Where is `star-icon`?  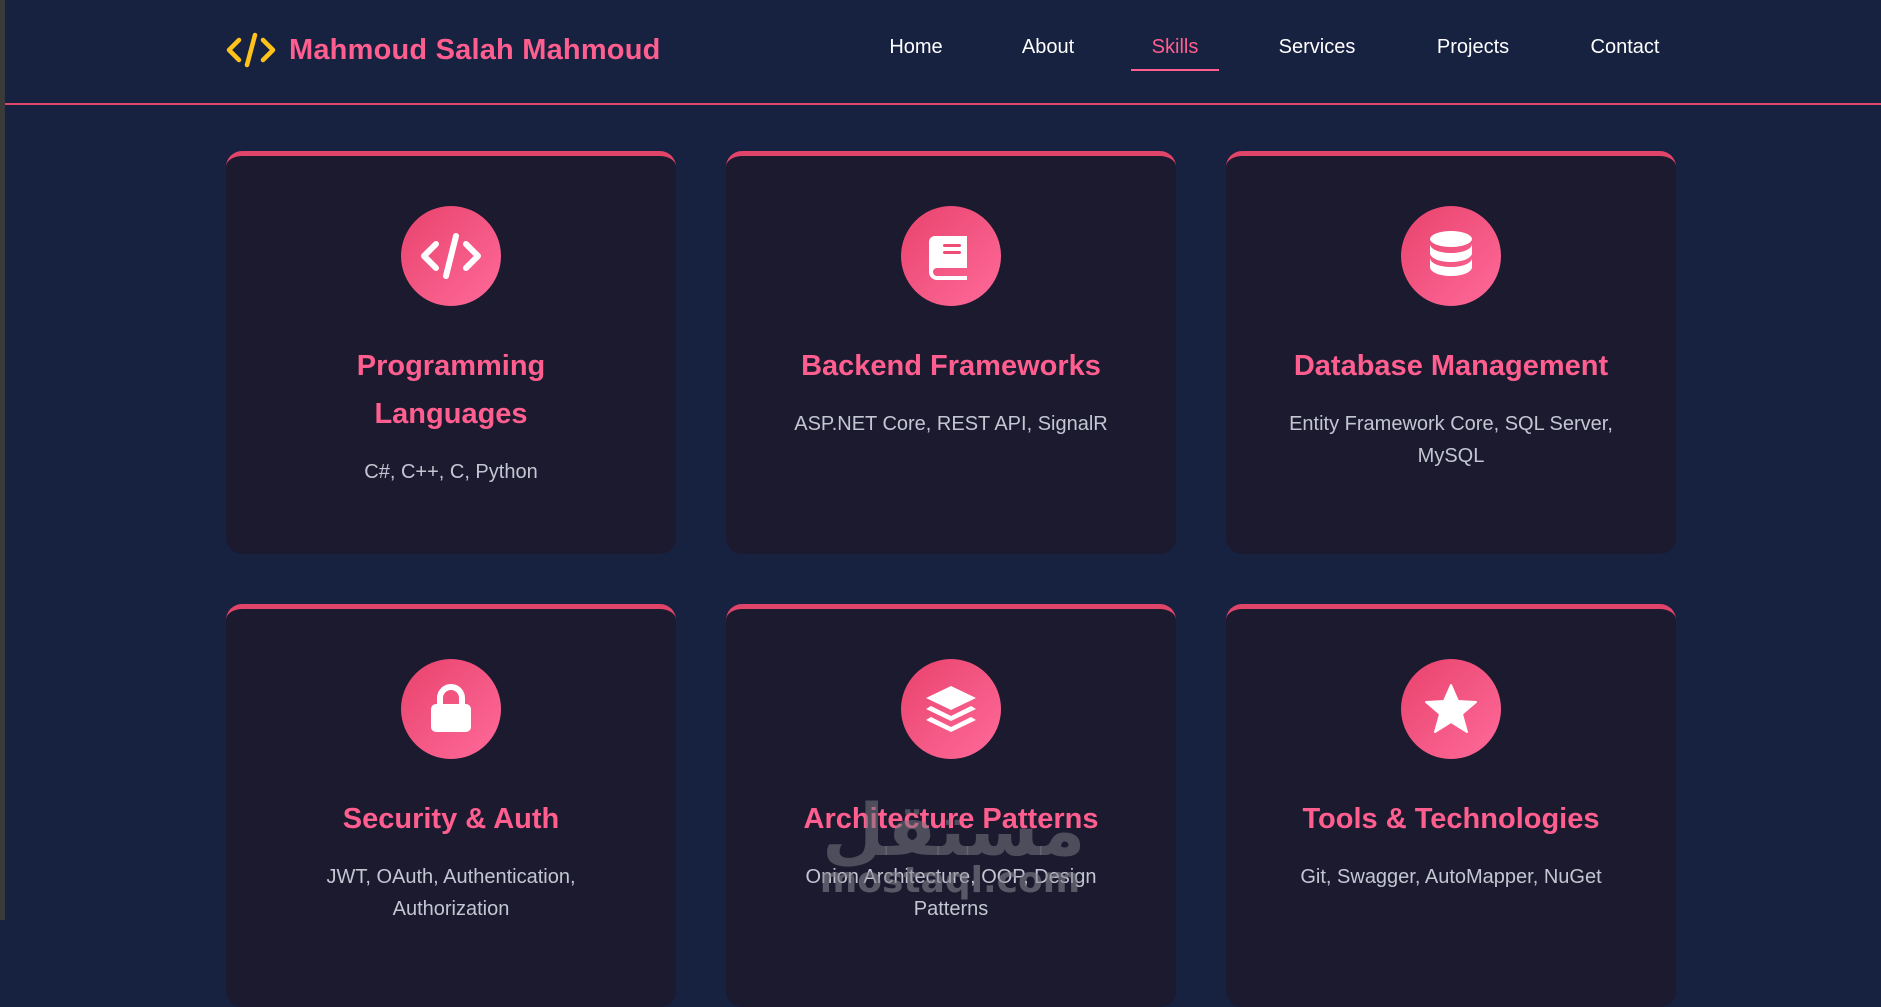
star-icon is located at coordinates (1451, 709).